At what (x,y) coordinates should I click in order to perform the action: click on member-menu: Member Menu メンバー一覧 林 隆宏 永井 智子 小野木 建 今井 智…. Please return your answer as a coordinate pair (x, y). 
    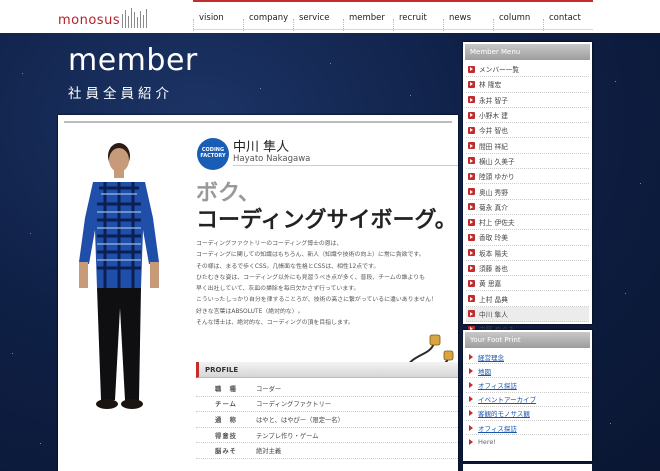
    Looking at the image, I should click on (527, 190).